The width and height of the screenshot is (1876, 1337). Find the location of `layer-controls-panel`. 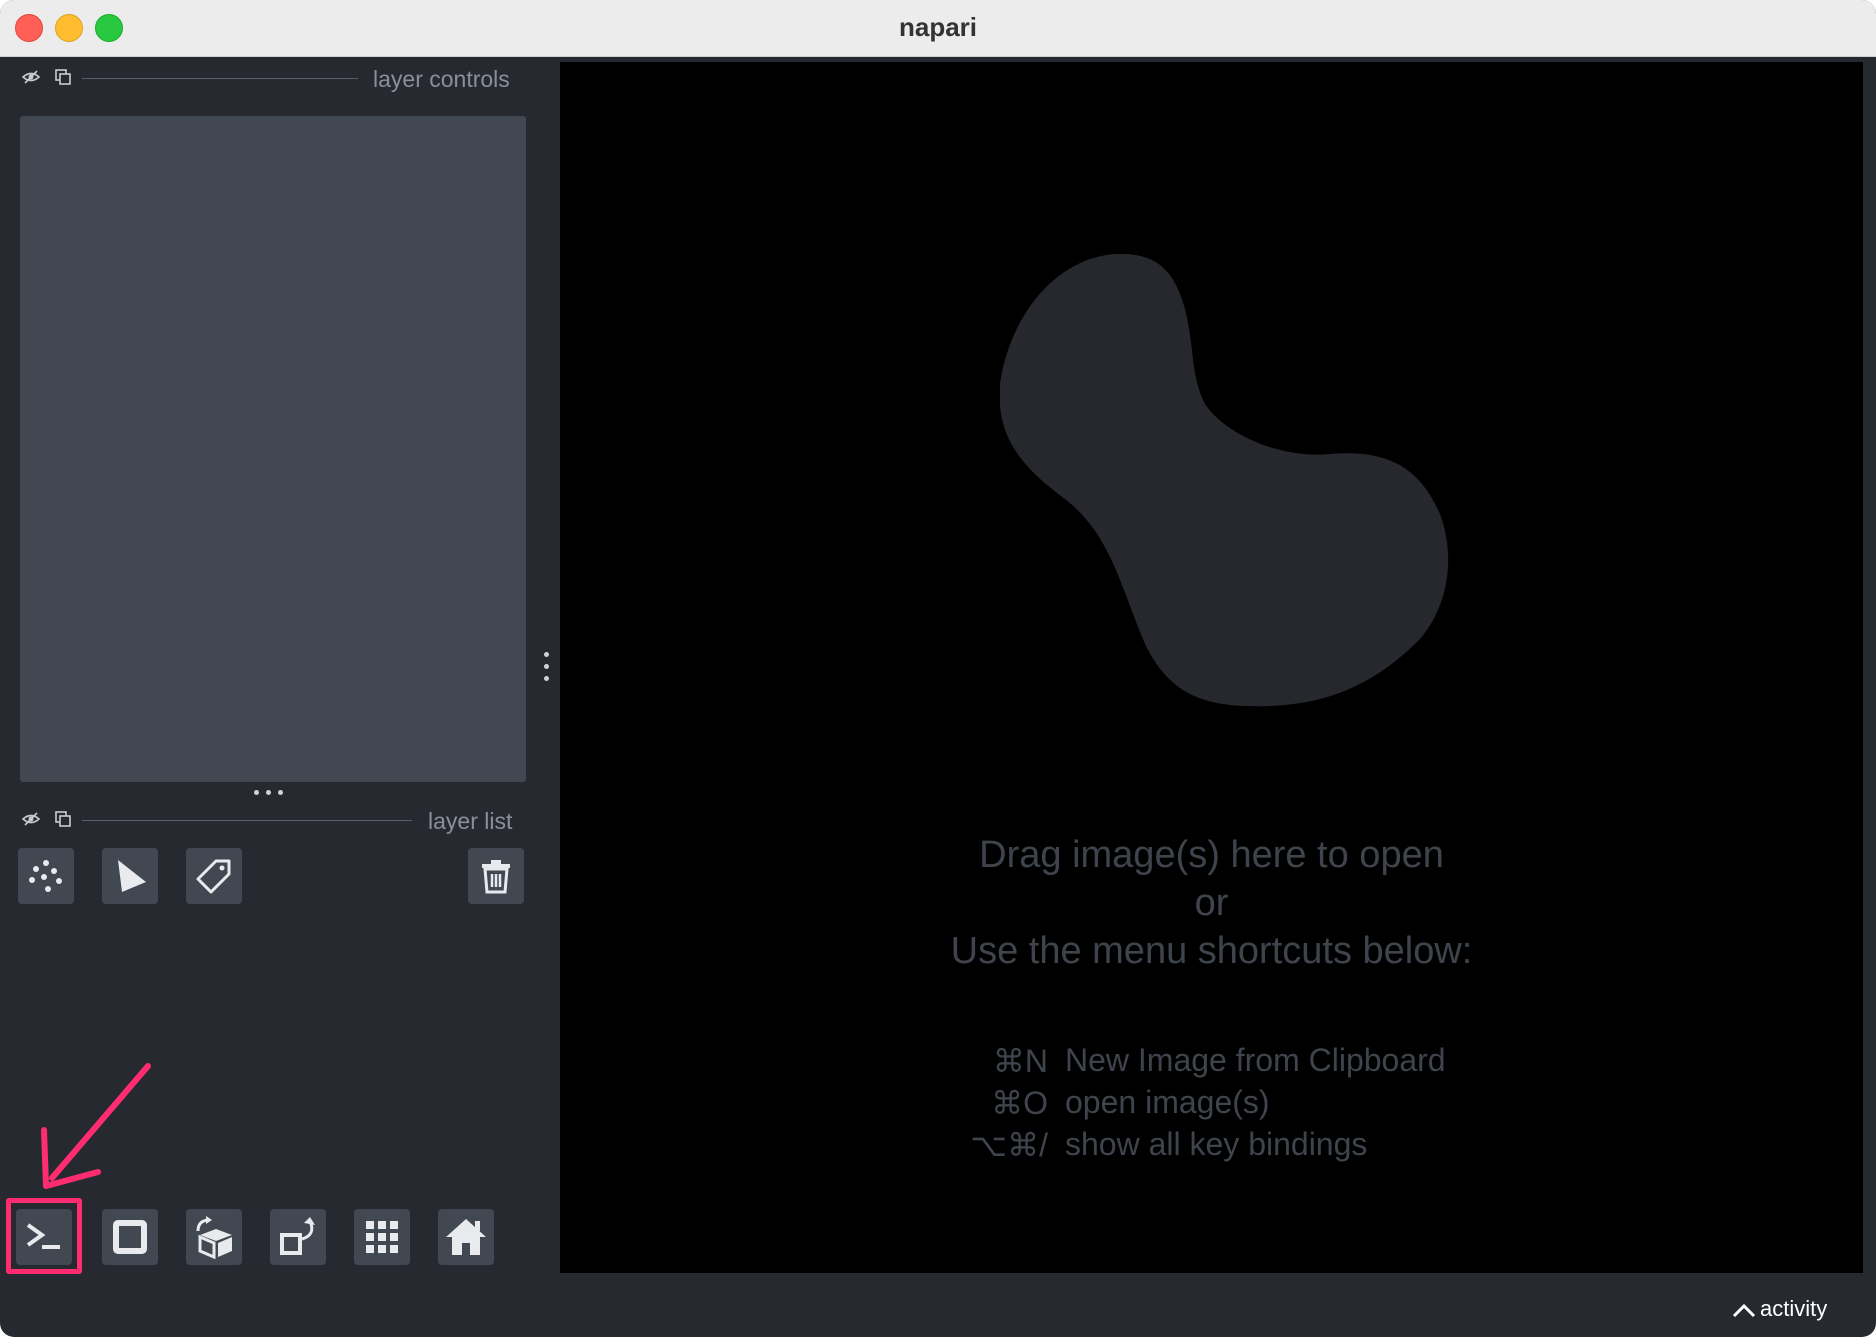

layer-controls-panel is located at coordinates (273, 449).